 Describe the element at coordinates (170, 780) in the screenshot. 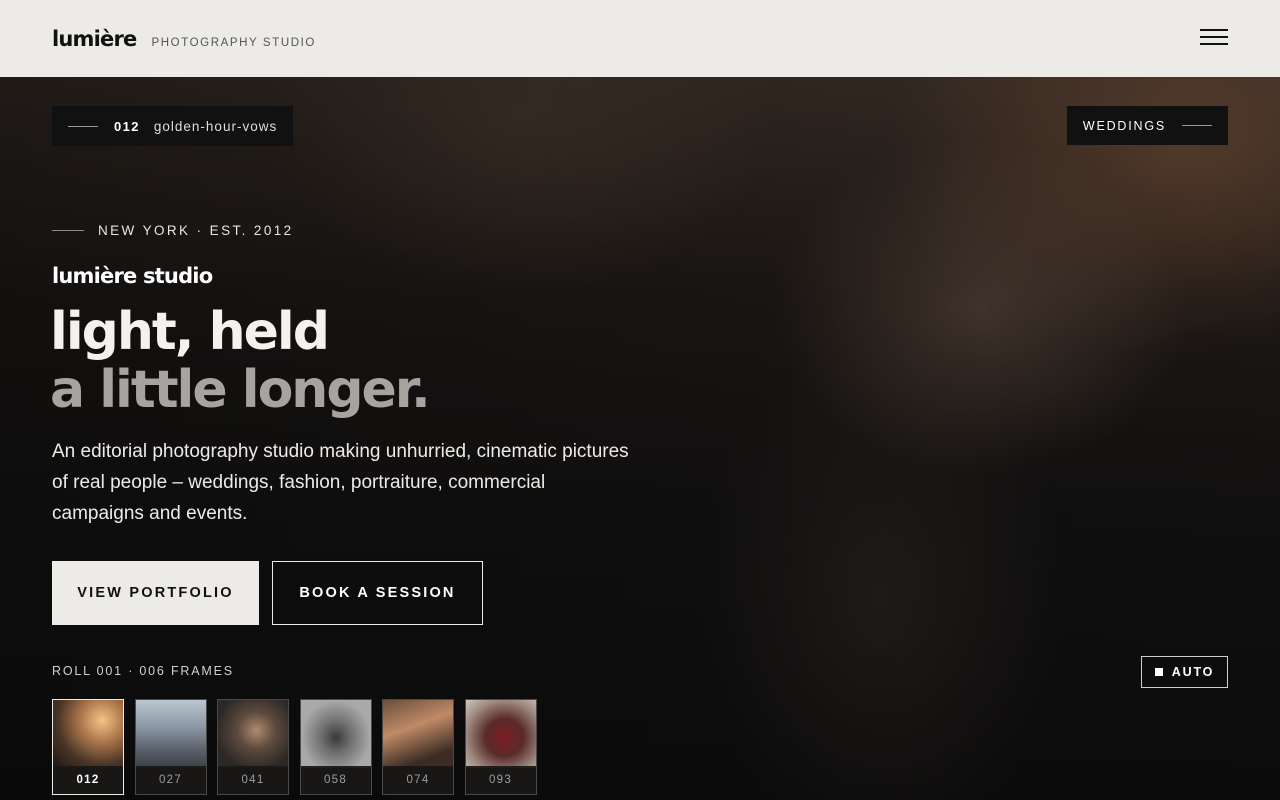

I see `thumbnail-label: 027` at that location.